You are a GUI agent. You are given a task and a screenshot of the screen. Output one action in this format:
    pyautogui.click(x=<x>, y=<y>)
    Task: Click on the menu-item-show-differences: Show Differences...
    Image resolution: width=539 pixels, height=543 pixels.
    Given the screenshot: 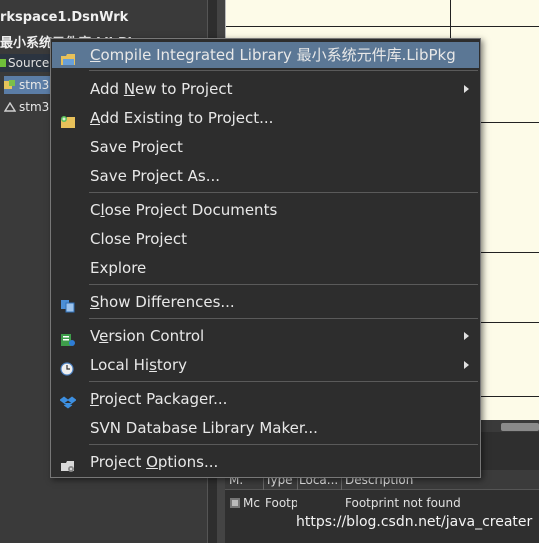 What is the action you would take?
    pyautogui.click(x=265, y=302)
    